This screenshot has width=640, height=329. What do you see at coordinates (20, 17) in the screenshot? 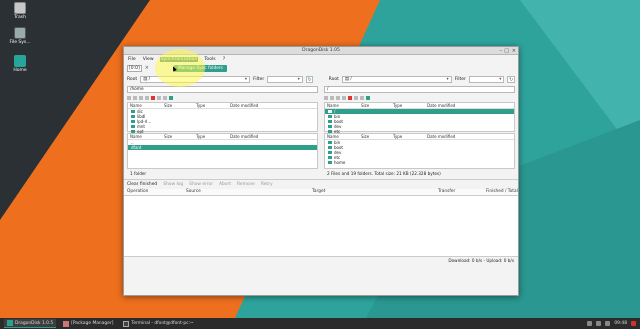
I see `desktop-icon-label: Trash` at bounding box center [20, 17].